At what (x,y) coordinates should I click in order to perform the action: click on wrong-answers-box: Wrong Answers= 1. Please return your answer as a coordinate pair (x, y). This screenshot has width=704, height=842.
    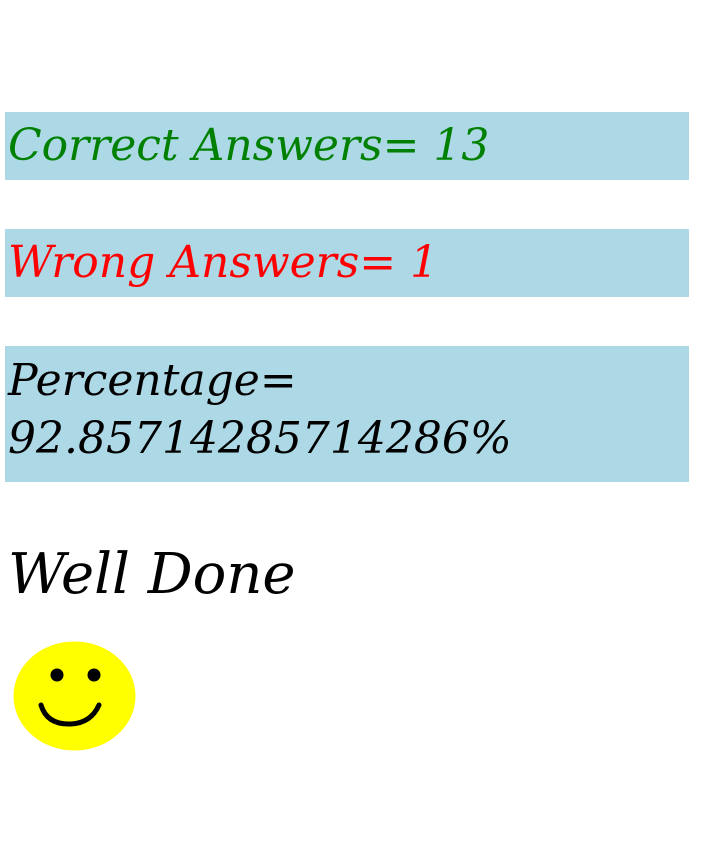
    Looking at the image, I should click on (347, 263).